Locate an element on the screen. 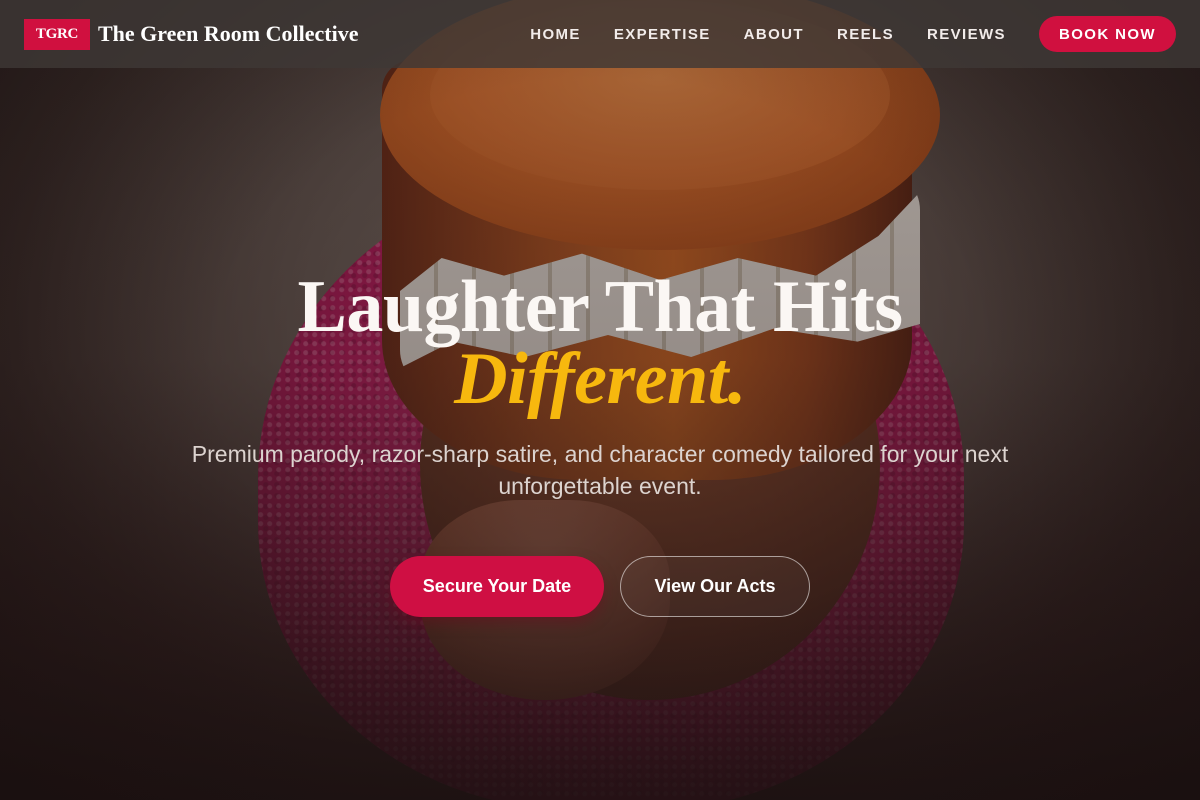  hero-actions: Secure Your Date View Our Acts is located at coordinates (600, 586).